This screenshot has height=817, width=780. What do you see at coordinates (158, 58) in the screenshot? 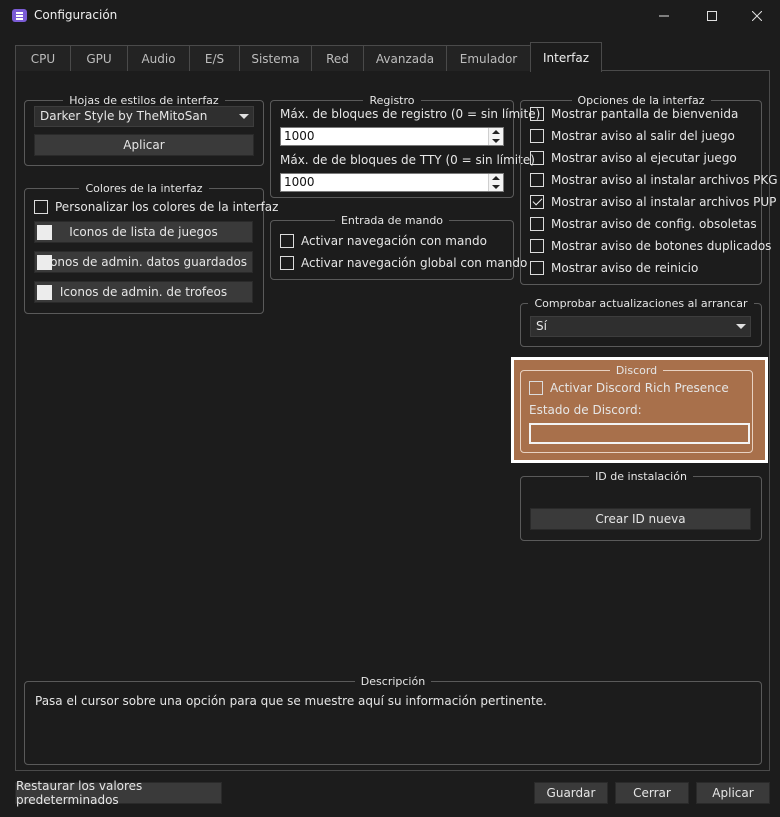
I see `tab-audio: Audio` at bounding box center [158, 58].